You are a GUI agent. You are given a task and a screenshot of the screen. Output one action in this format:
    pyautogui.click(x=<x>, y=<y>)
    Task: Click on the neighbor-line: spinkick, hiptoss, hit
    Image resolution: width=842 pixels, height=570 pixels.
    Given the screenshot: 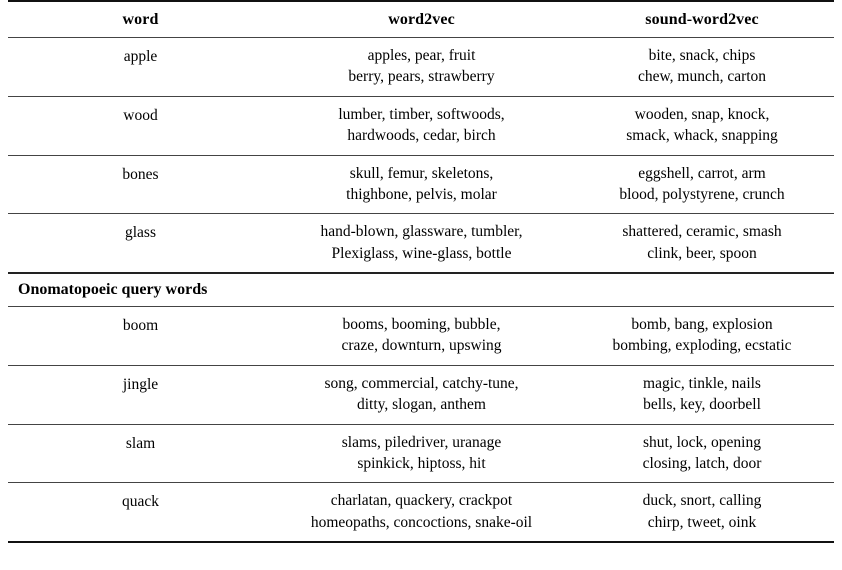 What is the action you would take?
    pyautogui.click(x=421, y=463)
    